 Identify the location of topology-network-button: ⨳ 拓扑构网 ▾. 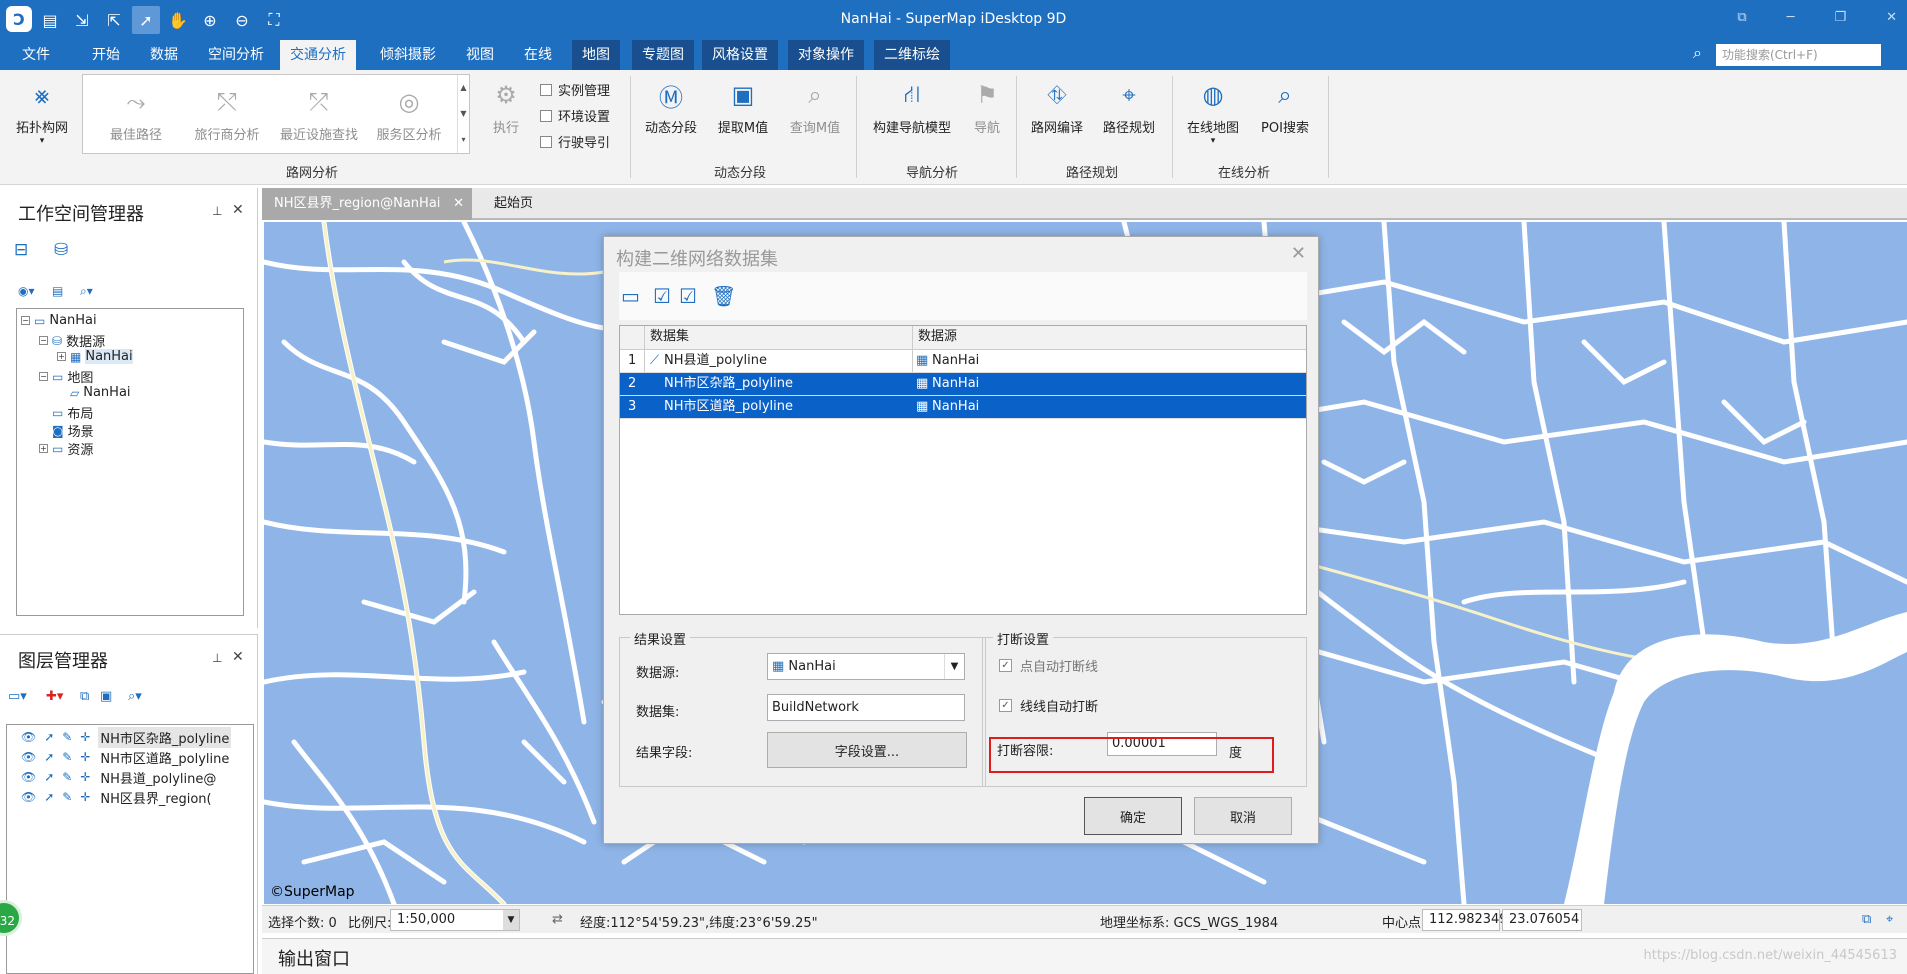
(42, 112).